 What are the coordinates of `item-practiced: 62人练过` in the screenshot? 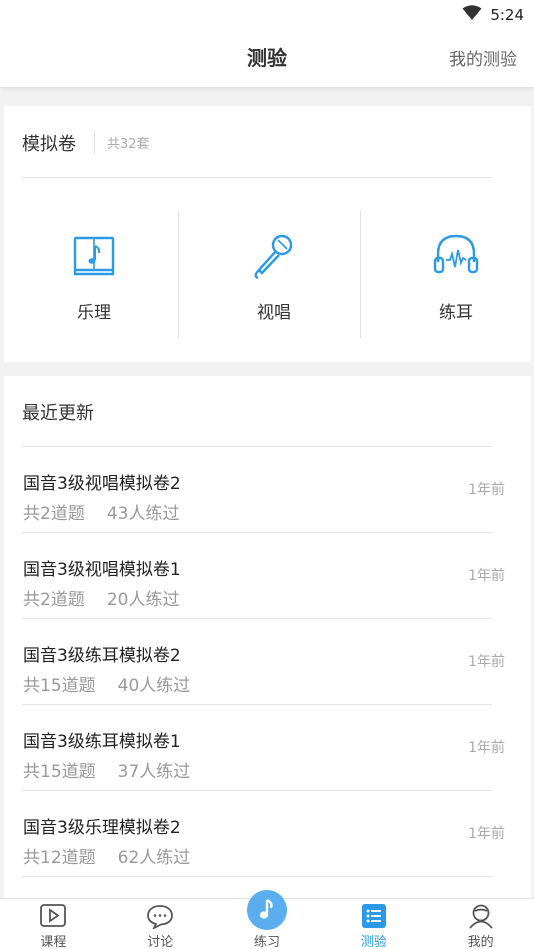 It's located at (154, 858).